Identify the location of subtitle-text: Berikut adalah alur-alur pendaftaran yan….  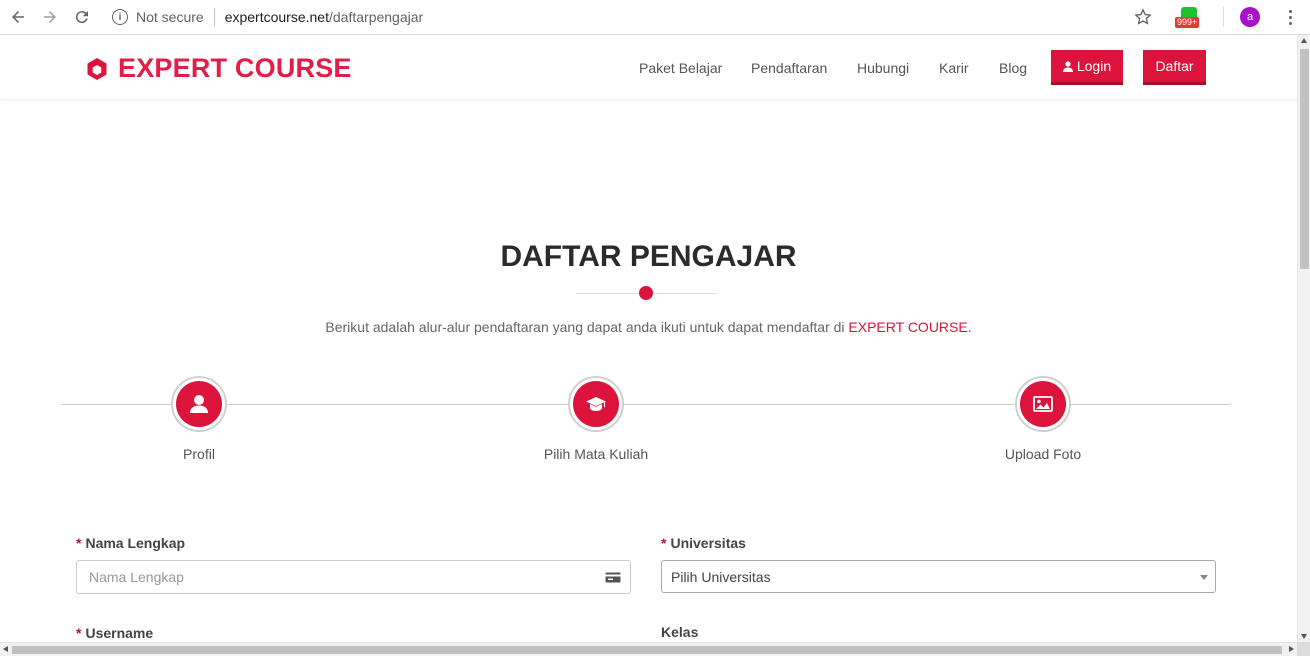
(587, 327).